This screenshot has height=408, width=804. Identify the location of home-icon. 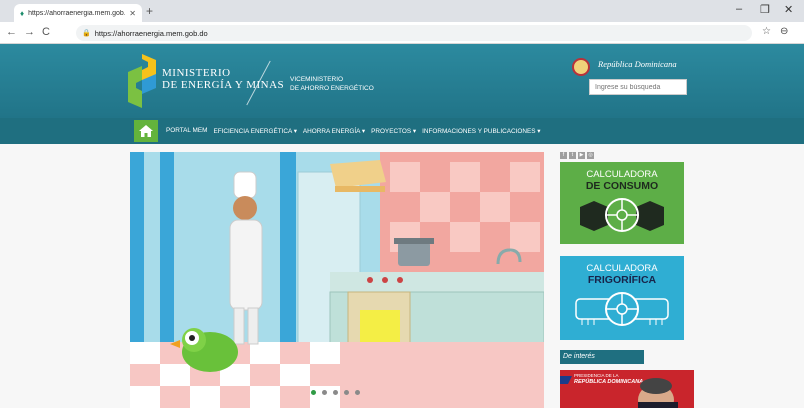
(146, 131).